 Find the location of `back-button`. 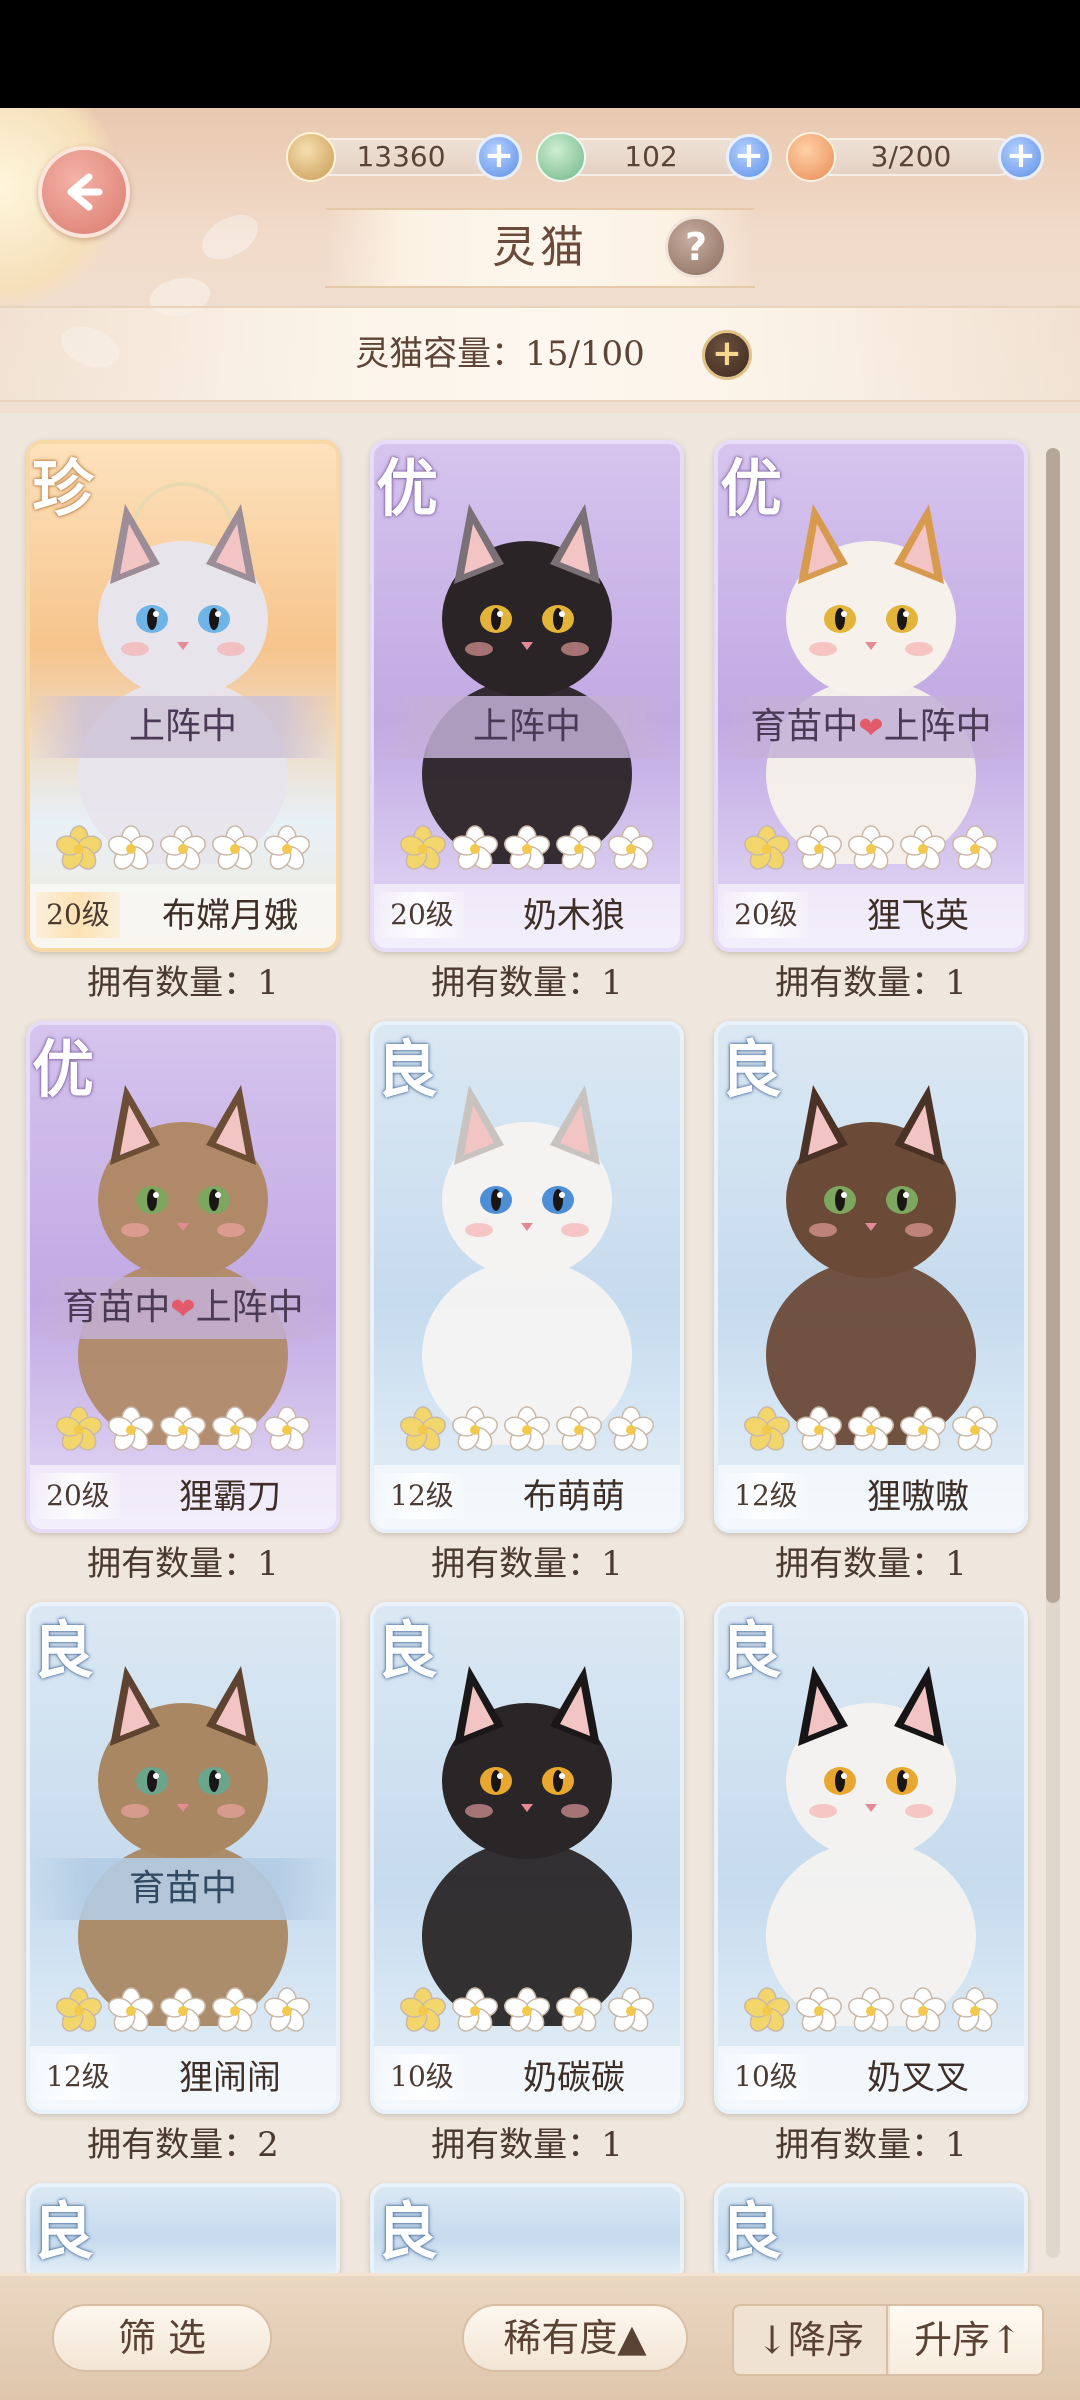

back-button is located at coordinates (84, 192).